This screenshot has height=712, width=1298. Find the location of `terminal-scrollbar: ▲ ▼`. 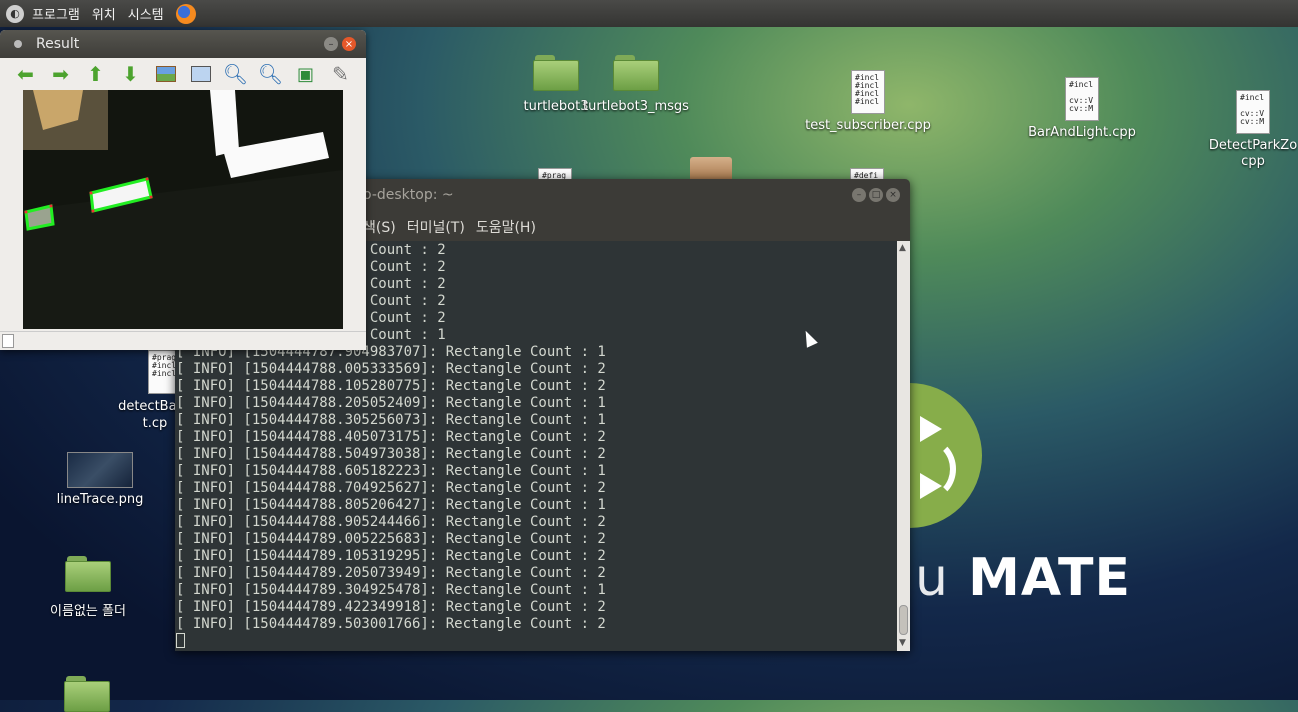

terminal-scrollbar: ▲ ▼ is located at coordinates (903, 446).